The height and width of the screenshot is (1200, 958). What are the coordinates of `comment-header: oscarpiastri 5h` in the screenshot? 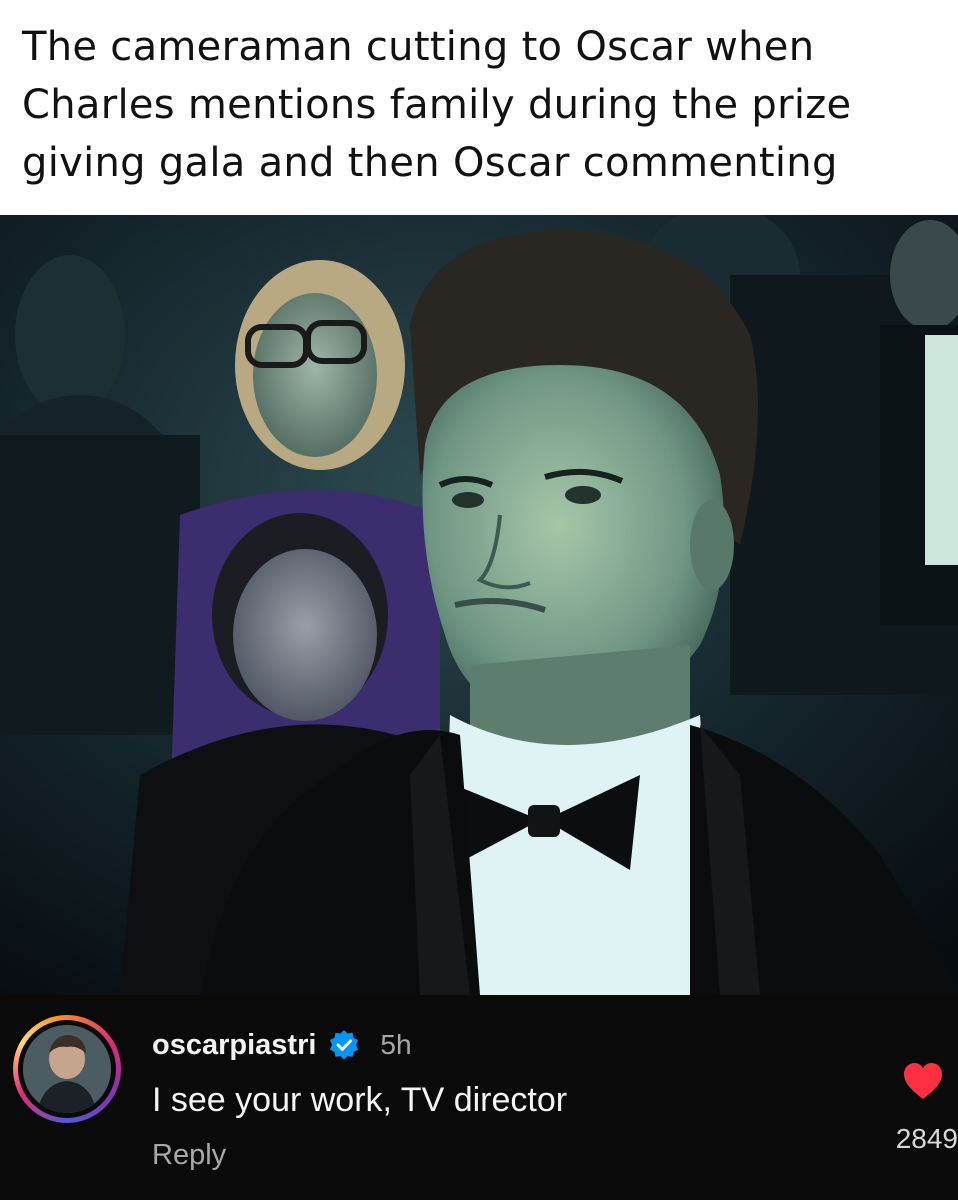 It's located at (282, 1045).